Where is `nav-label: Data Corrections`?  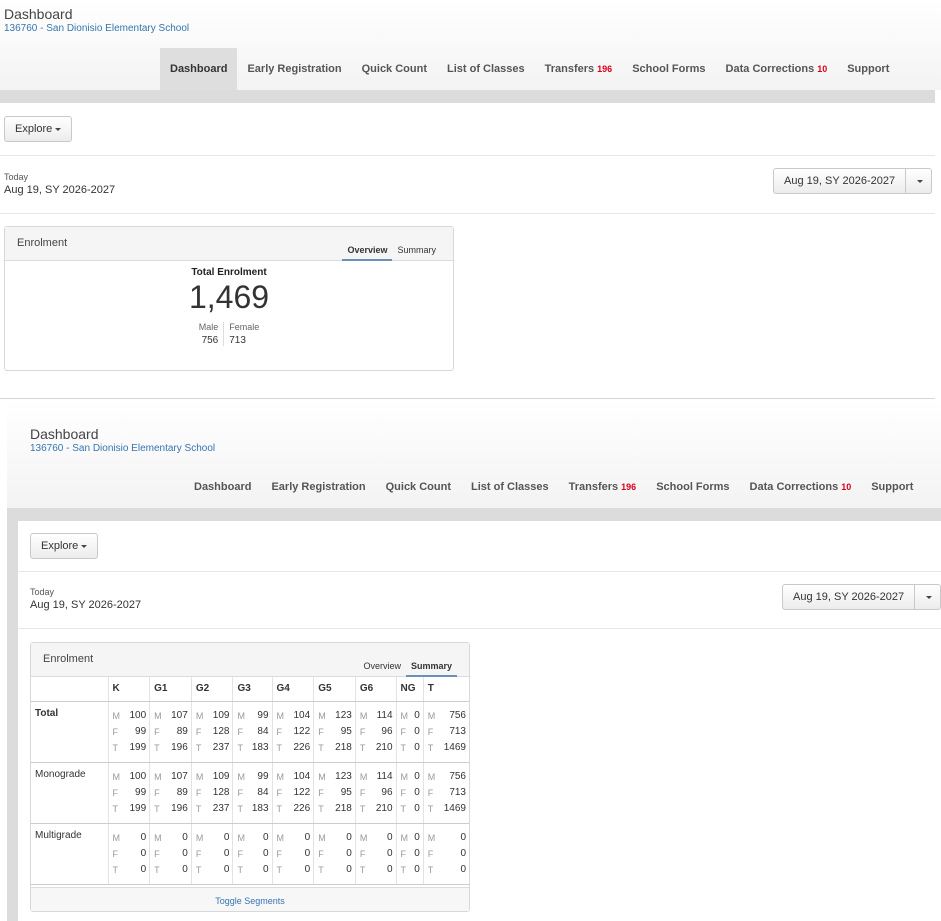
nav-label: Data Corrections is located at coordinates (794, 487).